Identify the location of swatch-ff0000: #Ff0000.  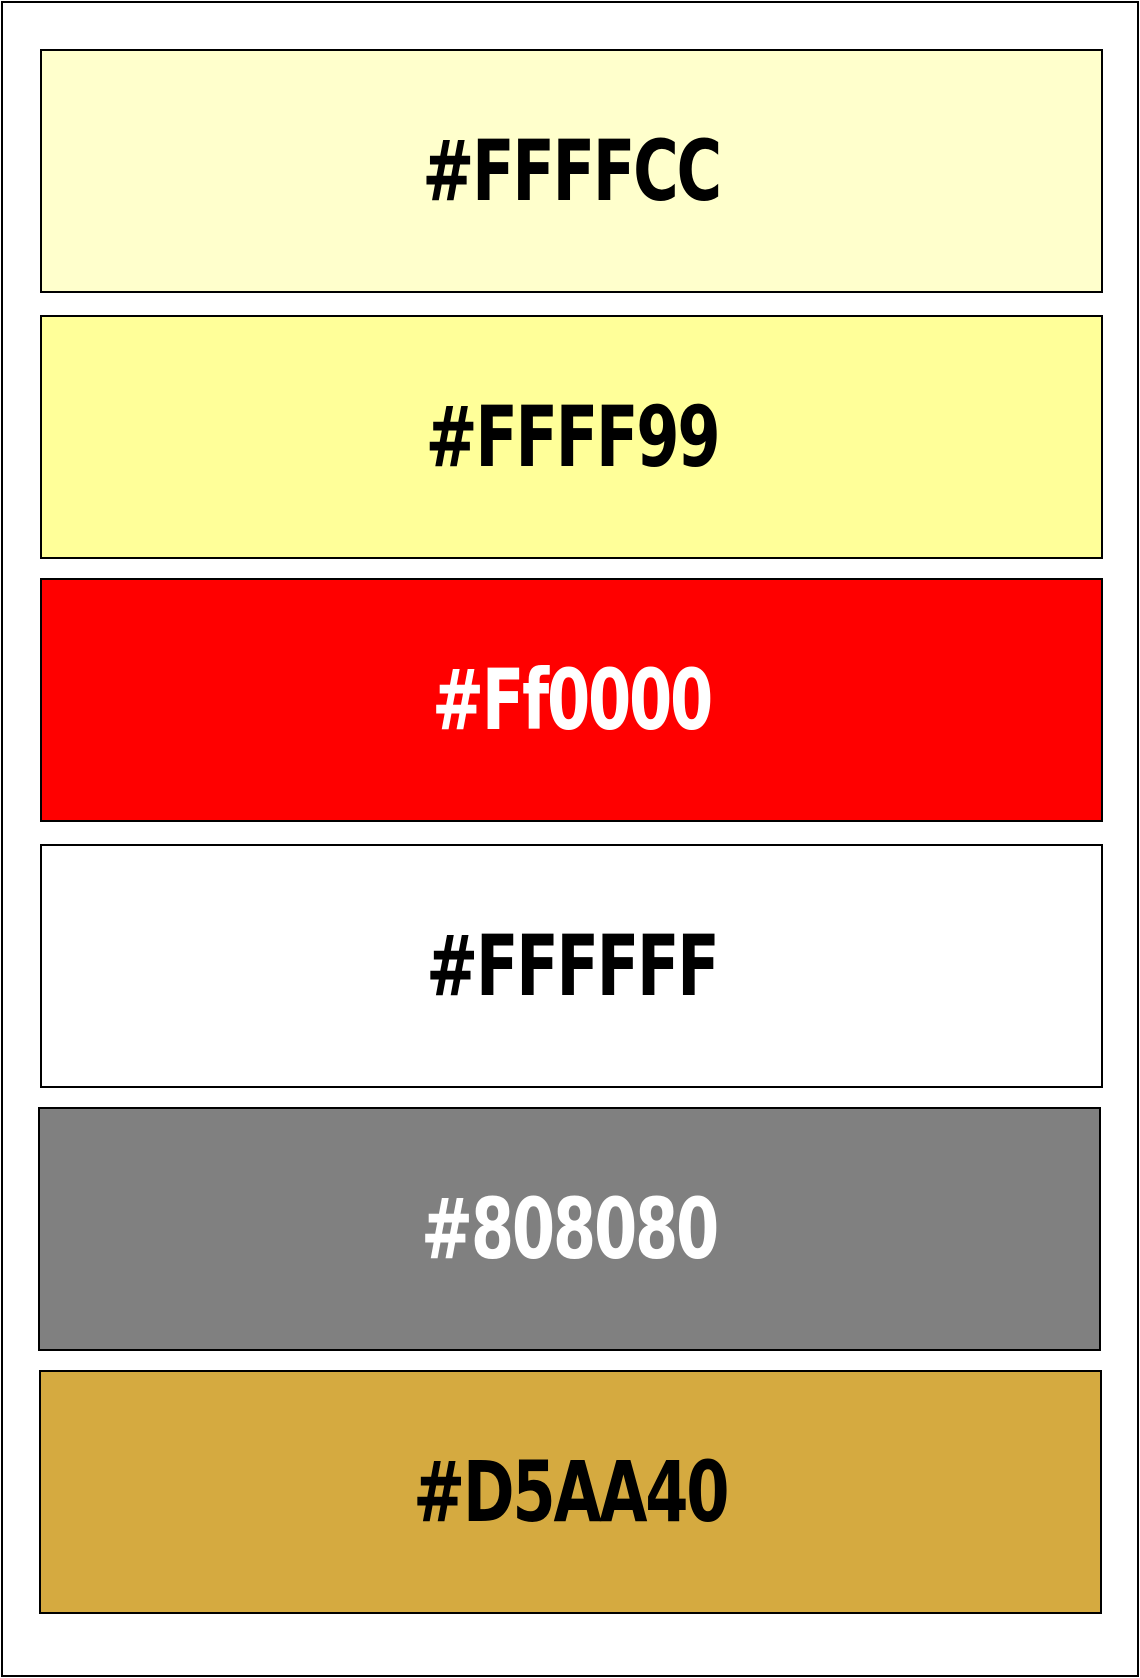
(571, 700).